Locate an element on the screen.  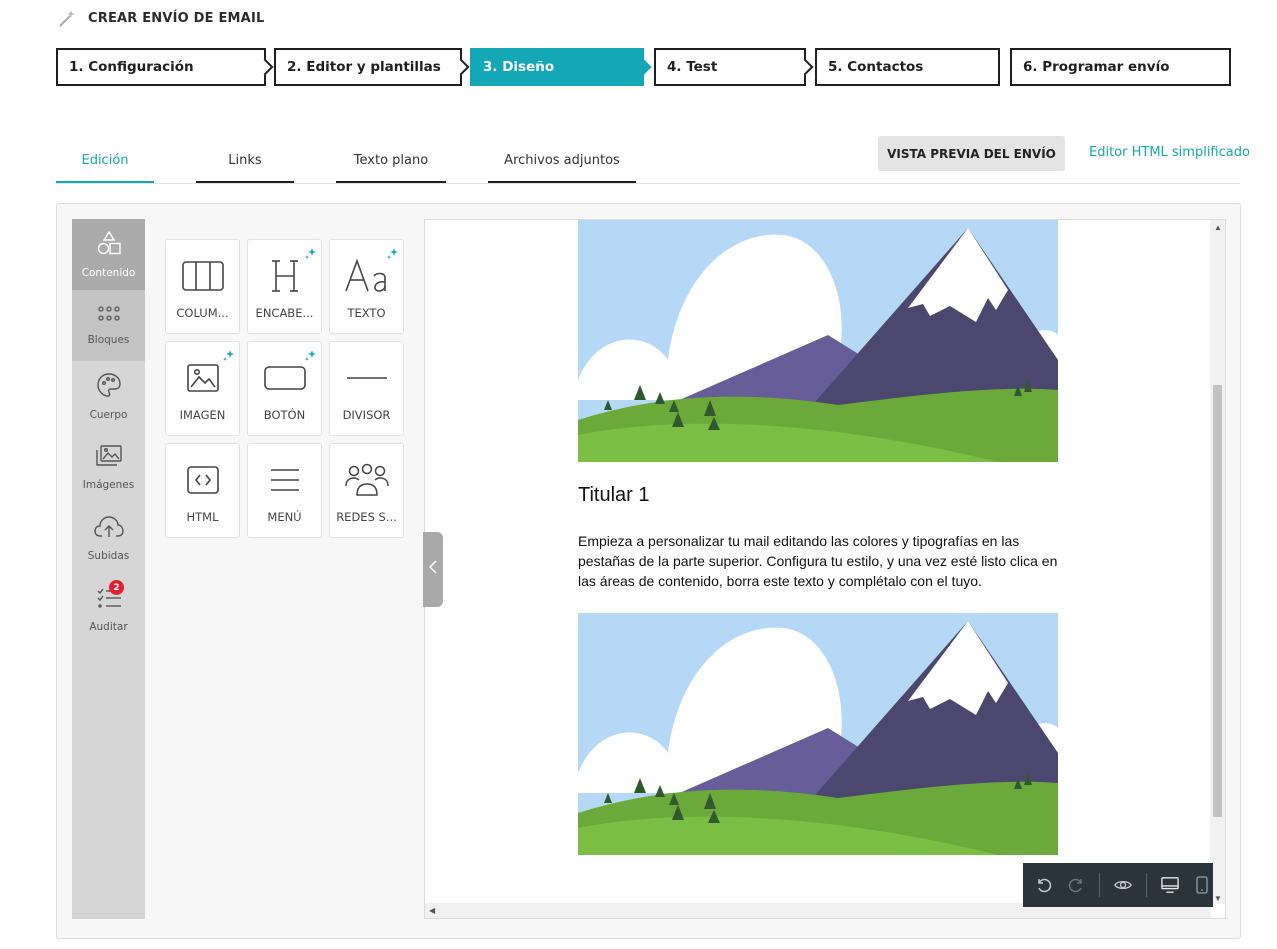
redo-icon is located at coordinates (1076, 885).